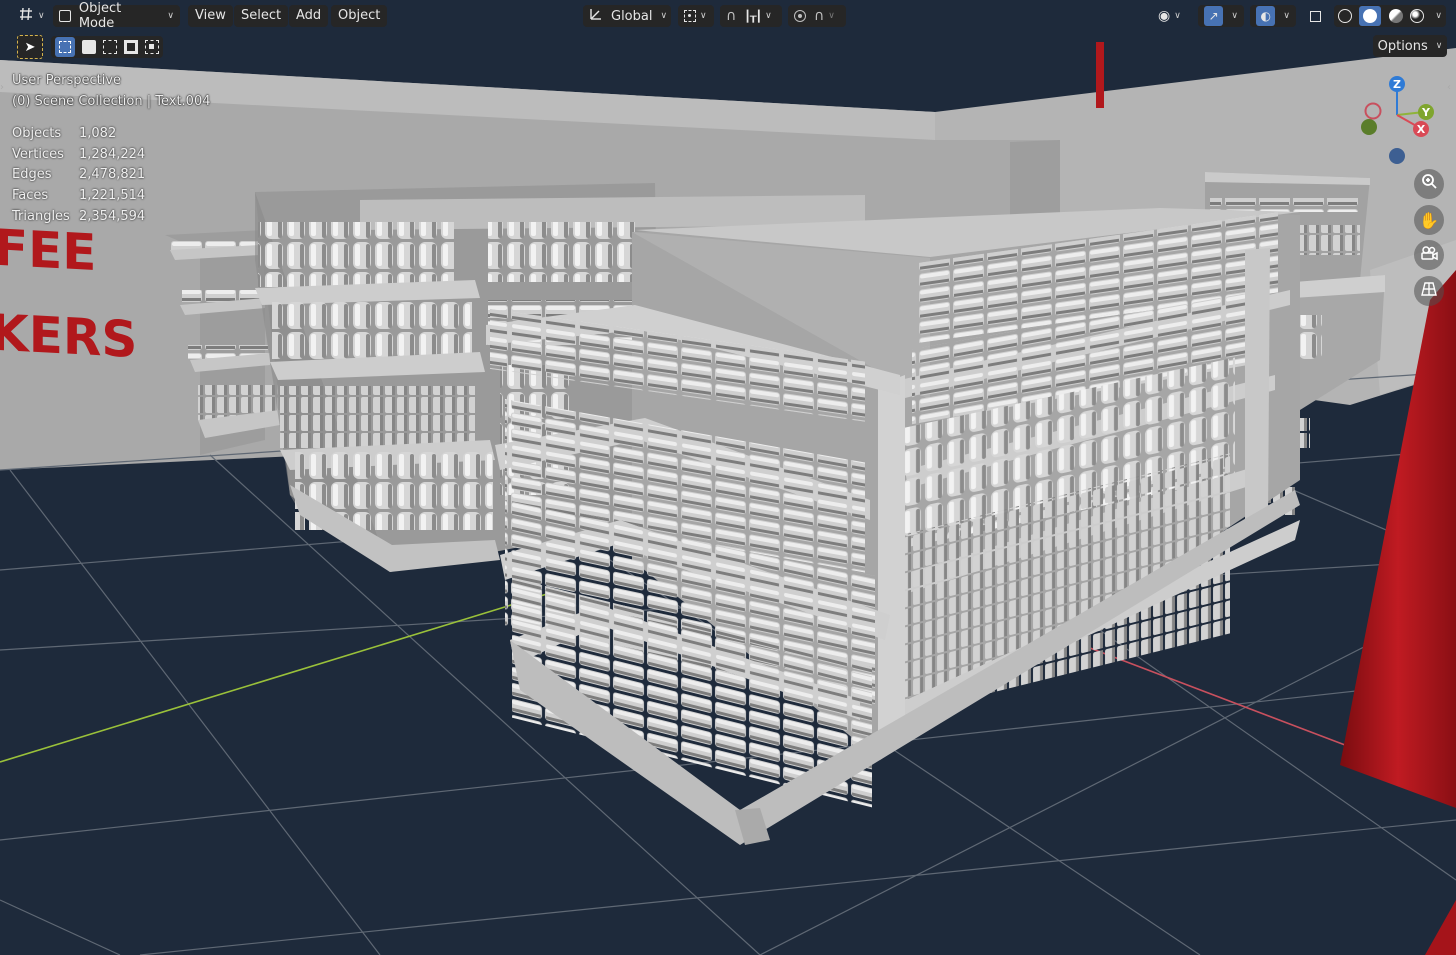 The height and width of the screenshot is (955, 1456). What do you see at coordinates (67, 80) in the screenshot?
I see `view-name: User Perspective` at bounding box center [67, 80].